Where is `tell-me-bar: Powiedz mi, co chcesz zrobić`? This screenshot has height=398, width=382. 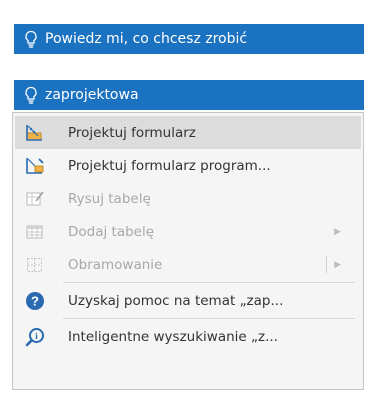 tell-me-bar: Powiedz mi, co chcesz zrobić is located at coordinates (189, 39).